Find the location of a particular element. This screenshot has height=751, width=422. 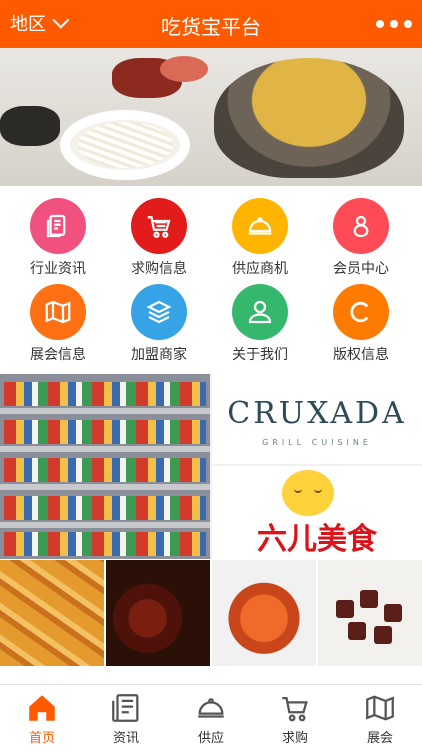

grid-item-copyright: 版权信息 is located at coordinates (361, 324).